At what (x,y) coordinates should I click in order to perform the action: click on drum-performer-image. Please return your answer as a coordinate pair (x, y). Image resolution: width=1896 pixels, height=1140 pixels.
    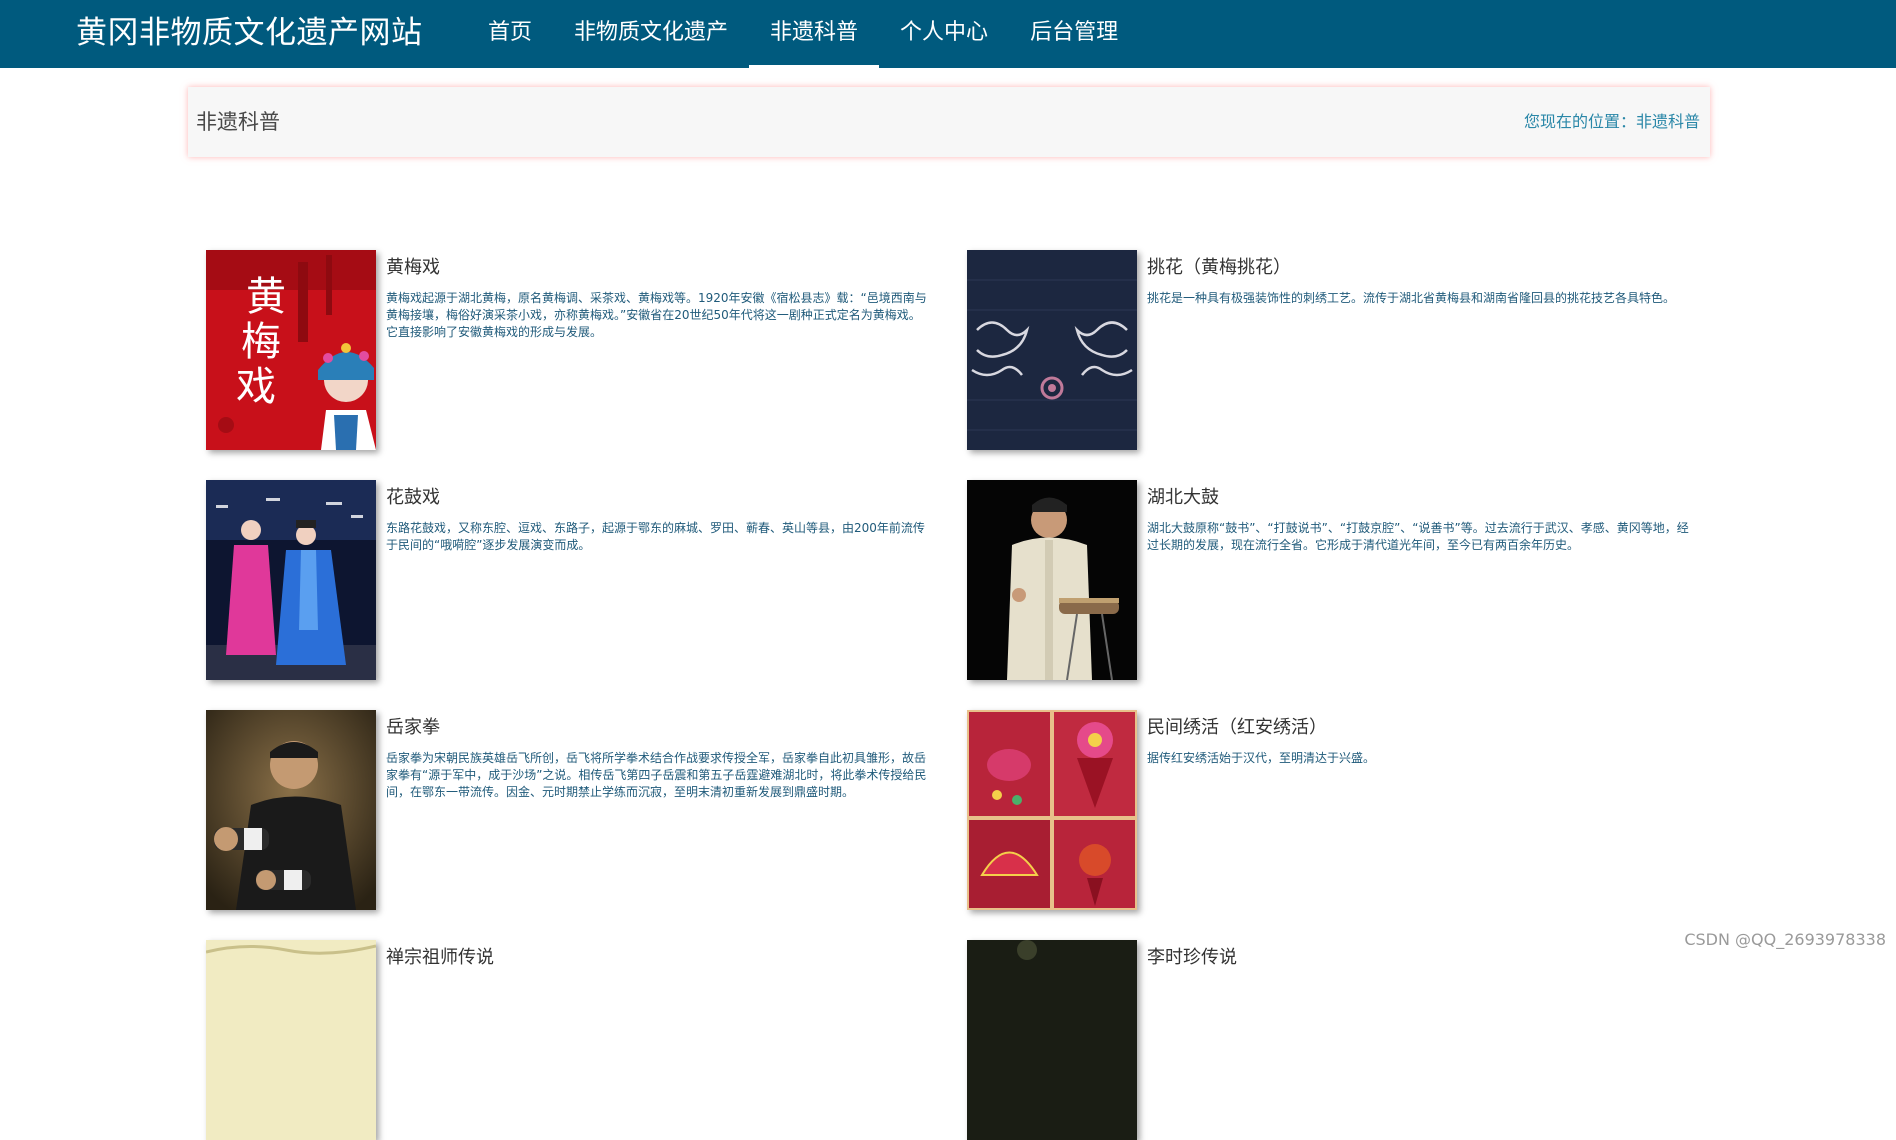
    Looking at the image, I should click on (1052, 580).